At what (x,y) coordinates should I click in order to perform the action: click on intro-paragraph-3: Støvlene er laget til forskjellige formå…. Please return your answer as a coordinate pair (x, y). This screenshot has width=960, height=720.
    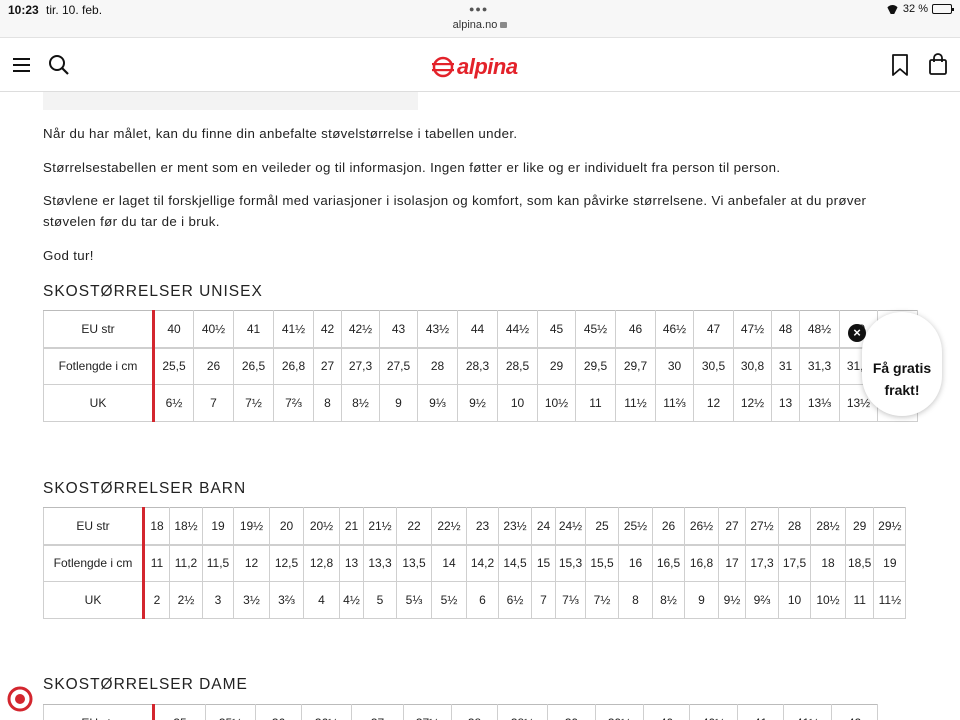
    Looking at the image, I should click on (455, 211).